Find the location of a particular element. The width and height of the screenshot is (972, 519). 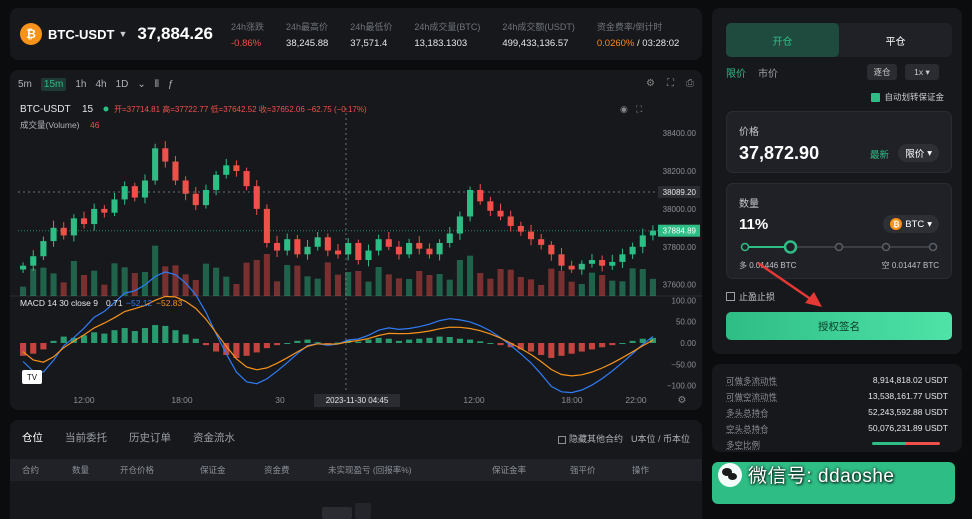

tab-positions: 仓位 is located at coordinates (32, 437).